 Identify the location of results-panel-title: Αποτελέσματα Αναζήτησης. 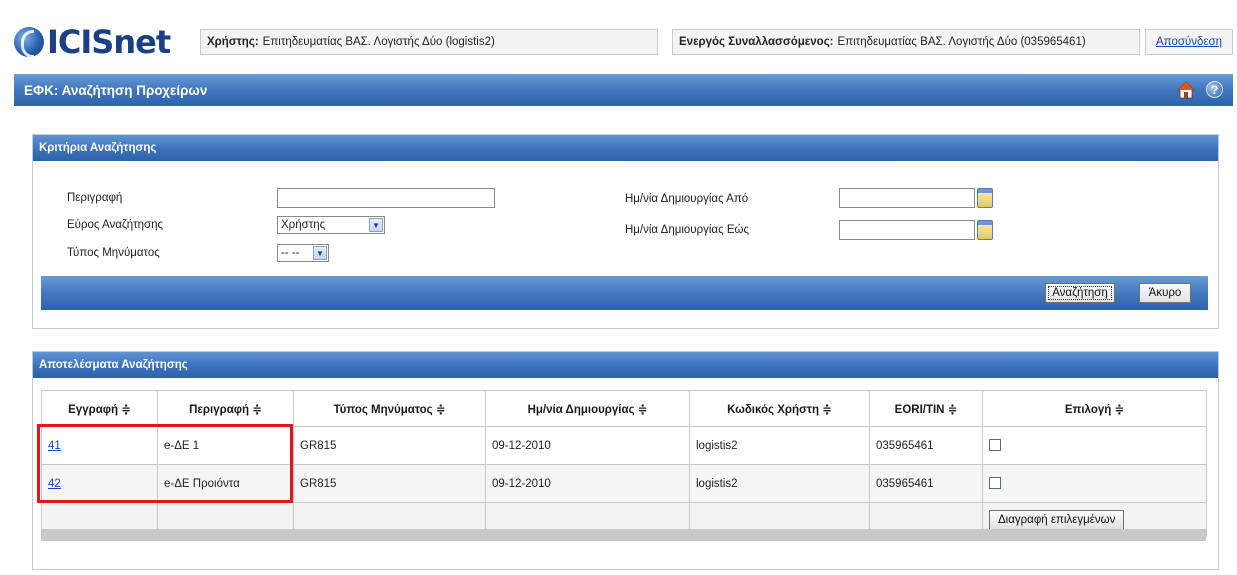
(625, 365).